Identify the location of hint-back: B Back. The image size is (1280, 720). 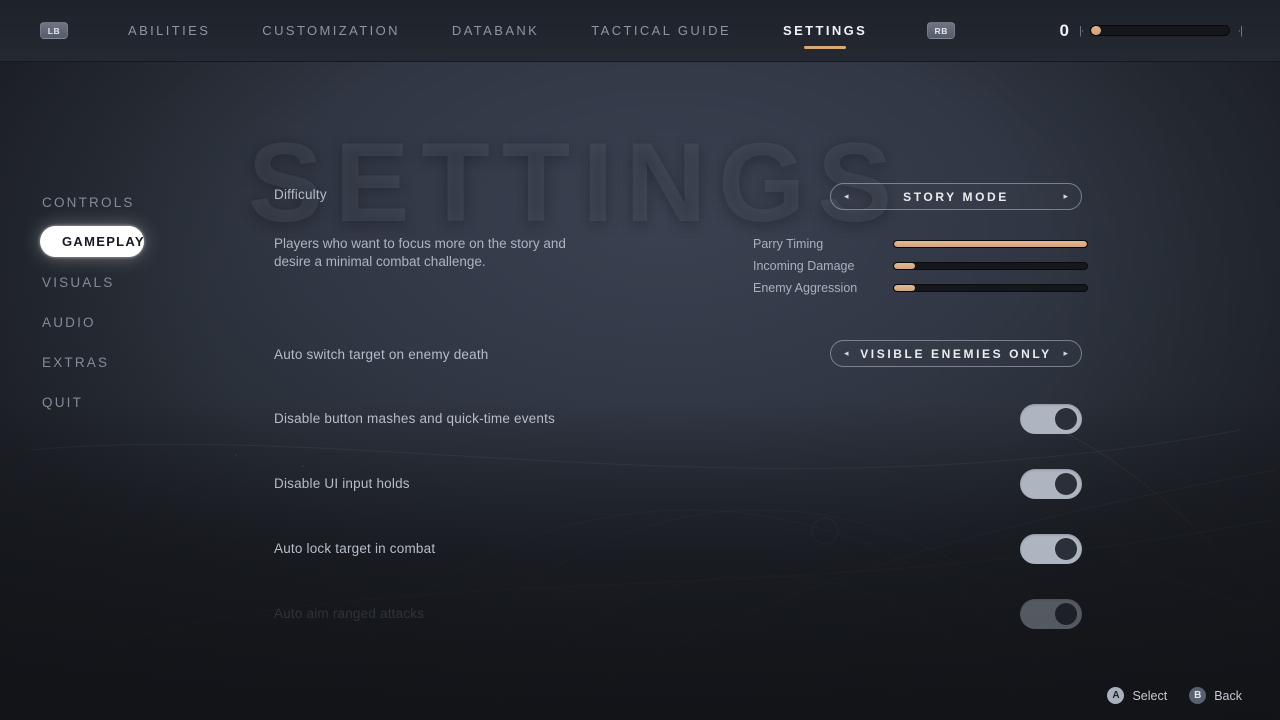
(1215, 695).